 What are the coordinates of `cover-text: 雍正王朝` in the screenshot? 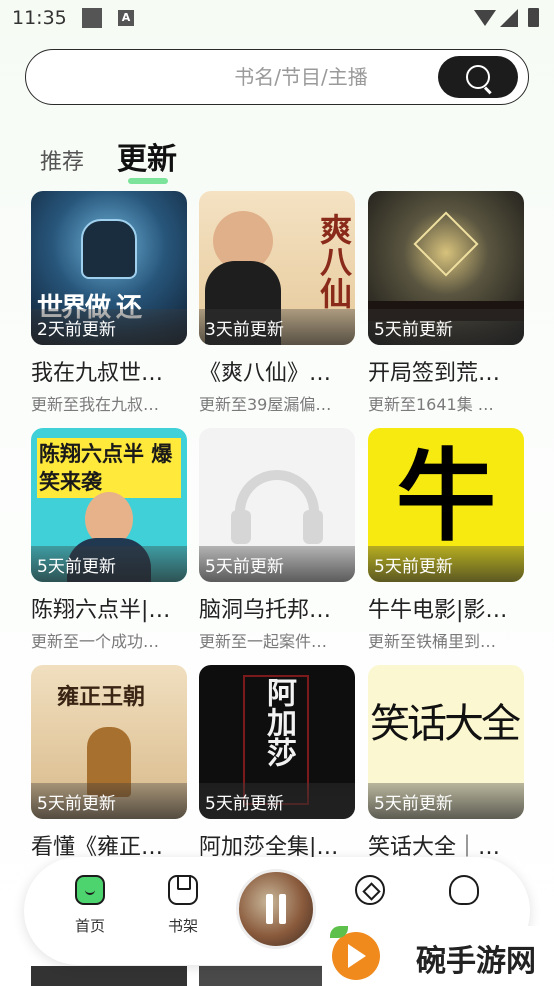 It's located at (101, 697).